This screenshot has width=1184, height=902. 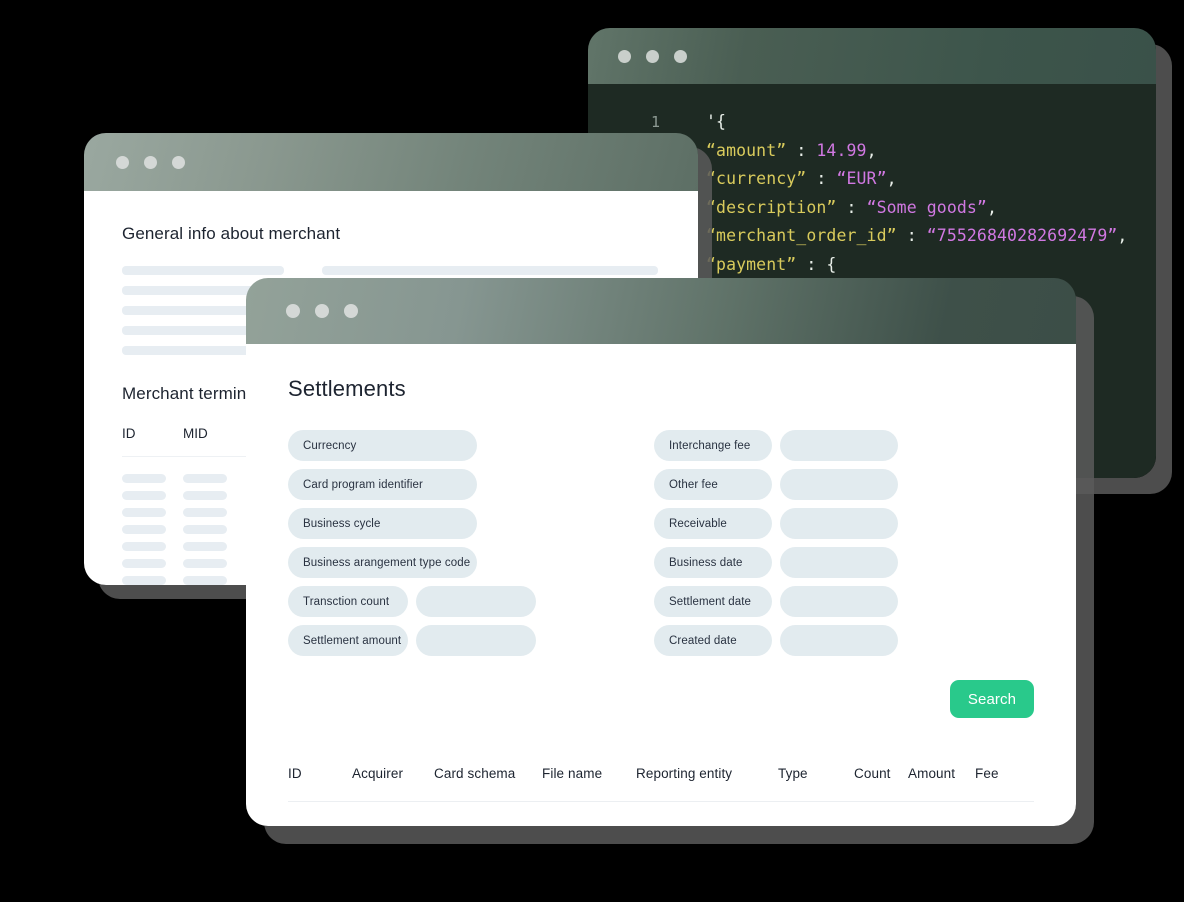 What do you see at coordinates (841, 150) in the screenshot?
I see `code-token-num: 14.99` at bounding box center [841, 150].